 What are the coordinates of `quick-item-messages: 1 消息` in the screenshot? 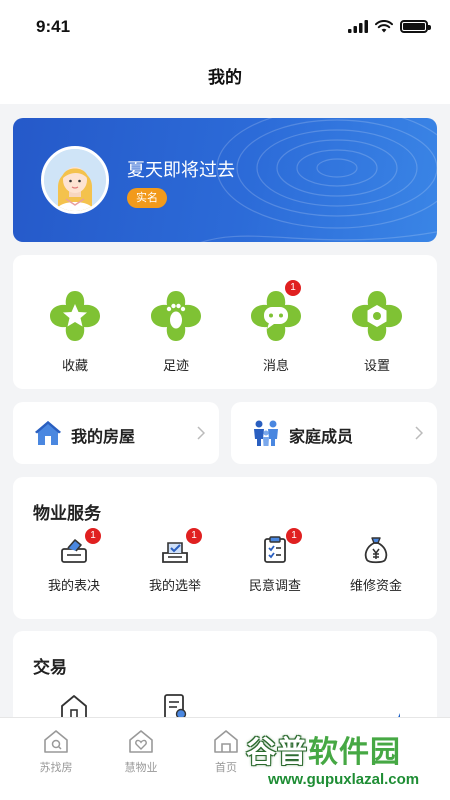 It's located at (276, 326).